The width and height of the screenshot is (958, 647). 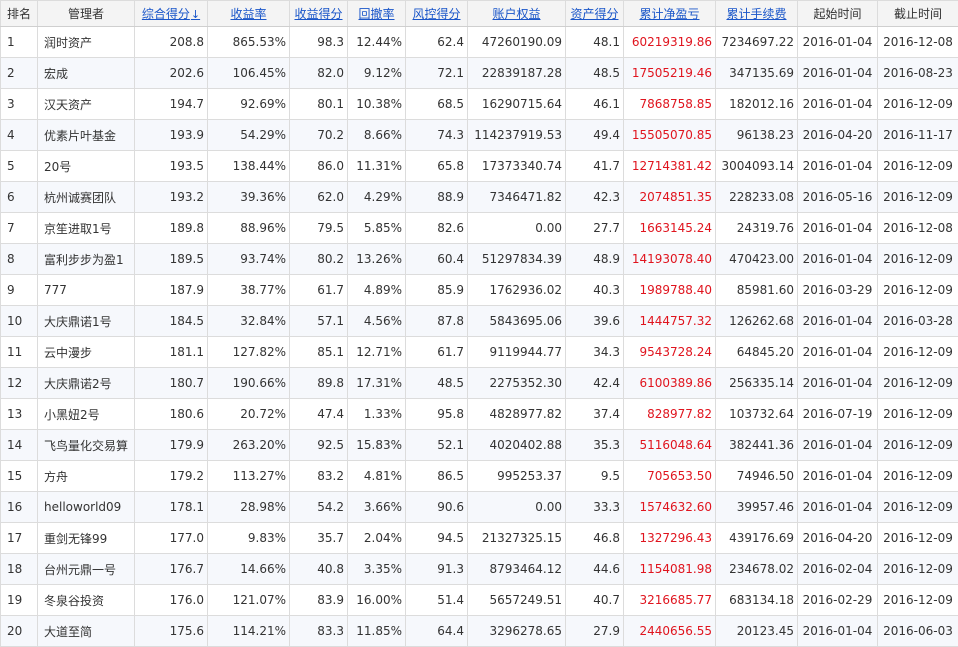 I want to click on cell-equity: 8793464.12, so click(x=517, y=569).